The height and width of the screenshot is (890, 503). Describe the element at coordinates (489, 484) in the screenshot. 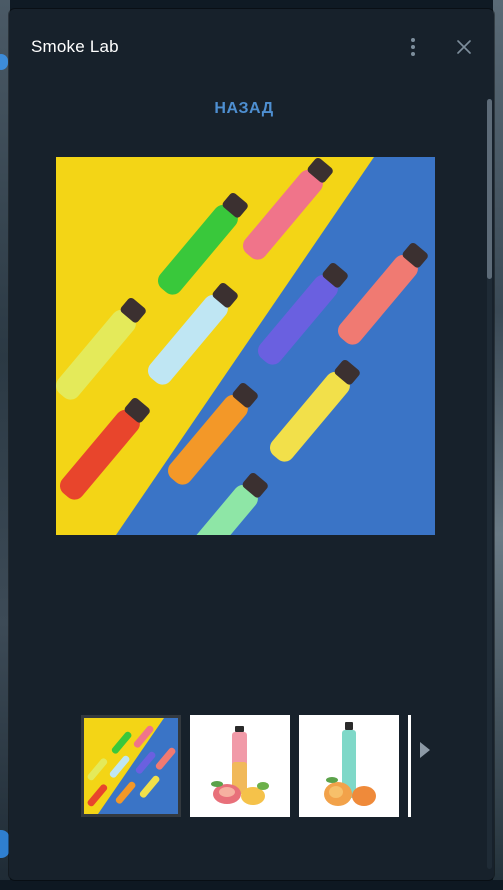

I see `scrollbar` at that location.